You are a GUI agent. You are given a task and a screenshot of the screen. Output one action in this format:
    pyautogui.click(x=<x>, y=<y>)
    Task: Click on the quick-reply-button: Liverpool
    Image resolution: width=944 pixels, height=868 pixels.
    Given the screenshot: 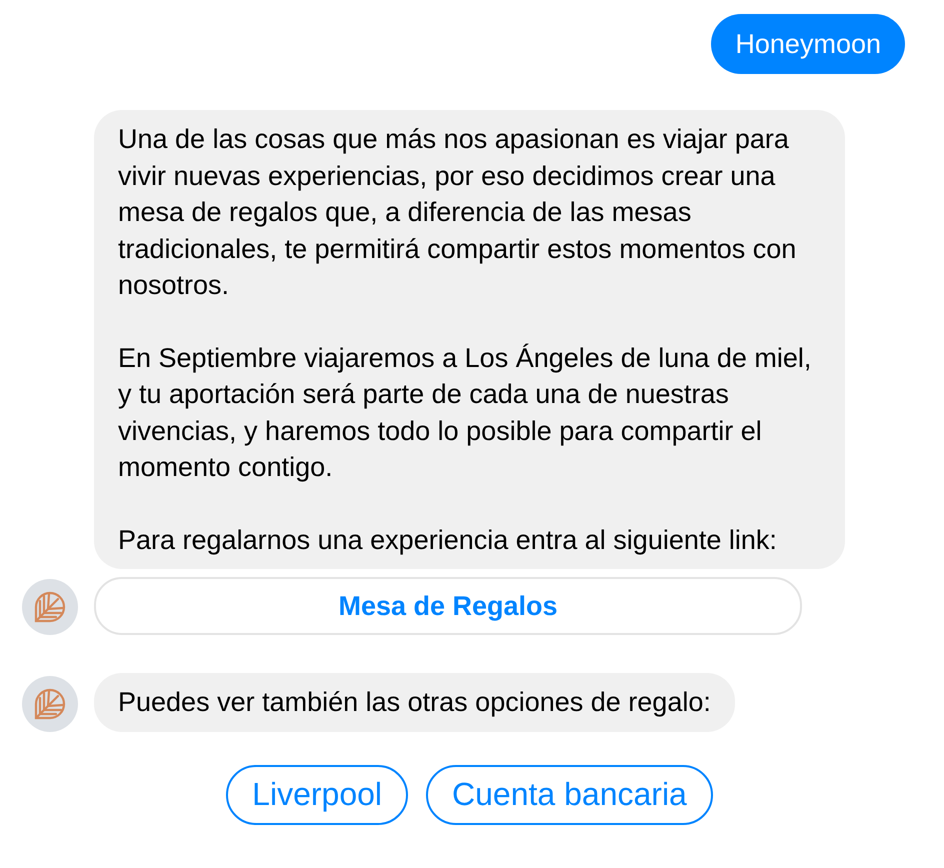 What is the action you would take?
    pyautogui.click(x=317, y=794)
    